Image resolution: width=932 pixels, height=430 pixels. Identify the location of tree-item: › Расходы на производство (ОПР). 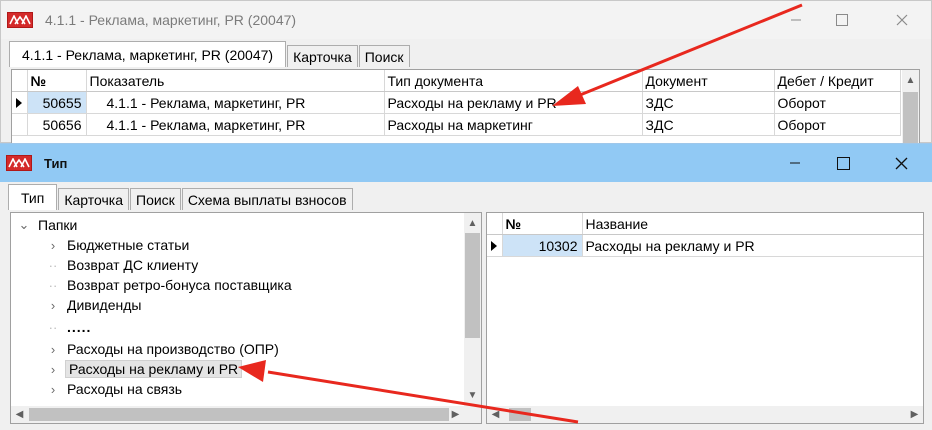
(162, 349).